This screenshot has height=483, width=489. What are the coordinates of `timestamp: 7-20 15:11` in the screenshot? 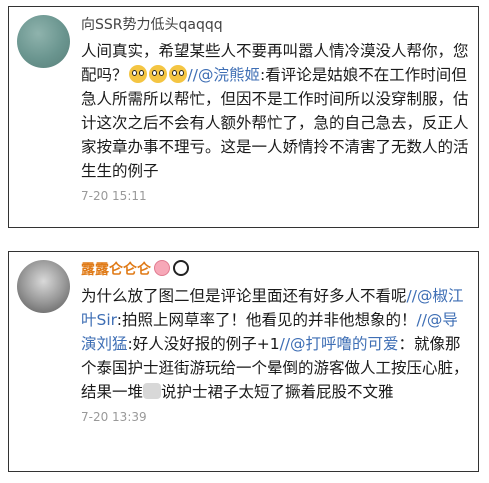 It's located at (114, 196).